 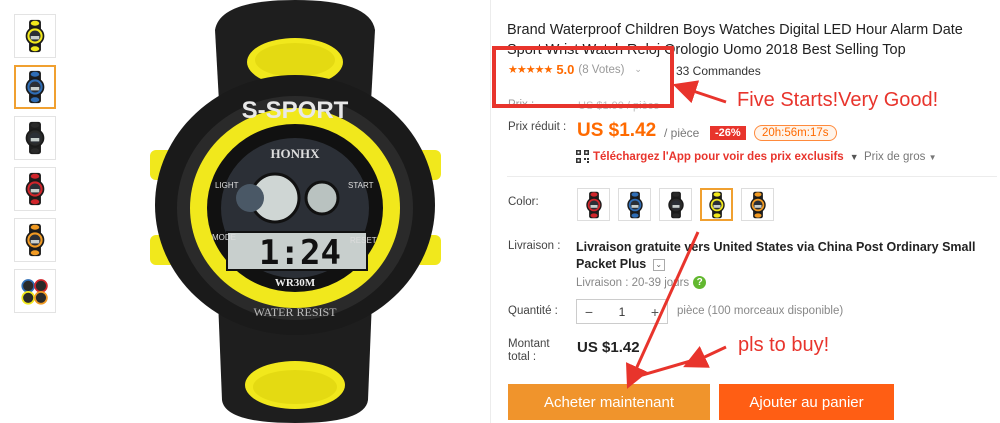 What do you see at coordinates (617, 130) in the screenshot?
I see `current-price: US $1.42` at bounding box center [617, 130].